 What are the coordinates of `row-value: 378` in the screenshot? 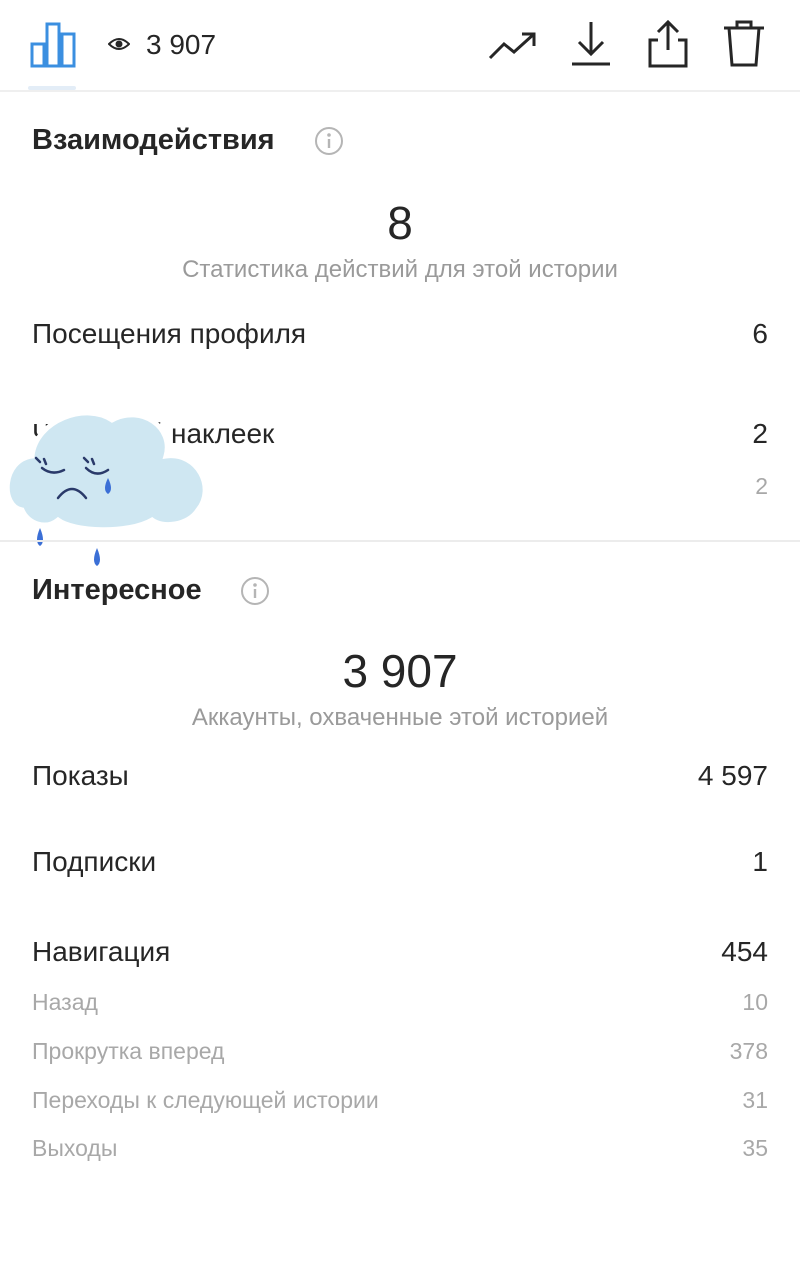 It's located at (748, 1050).